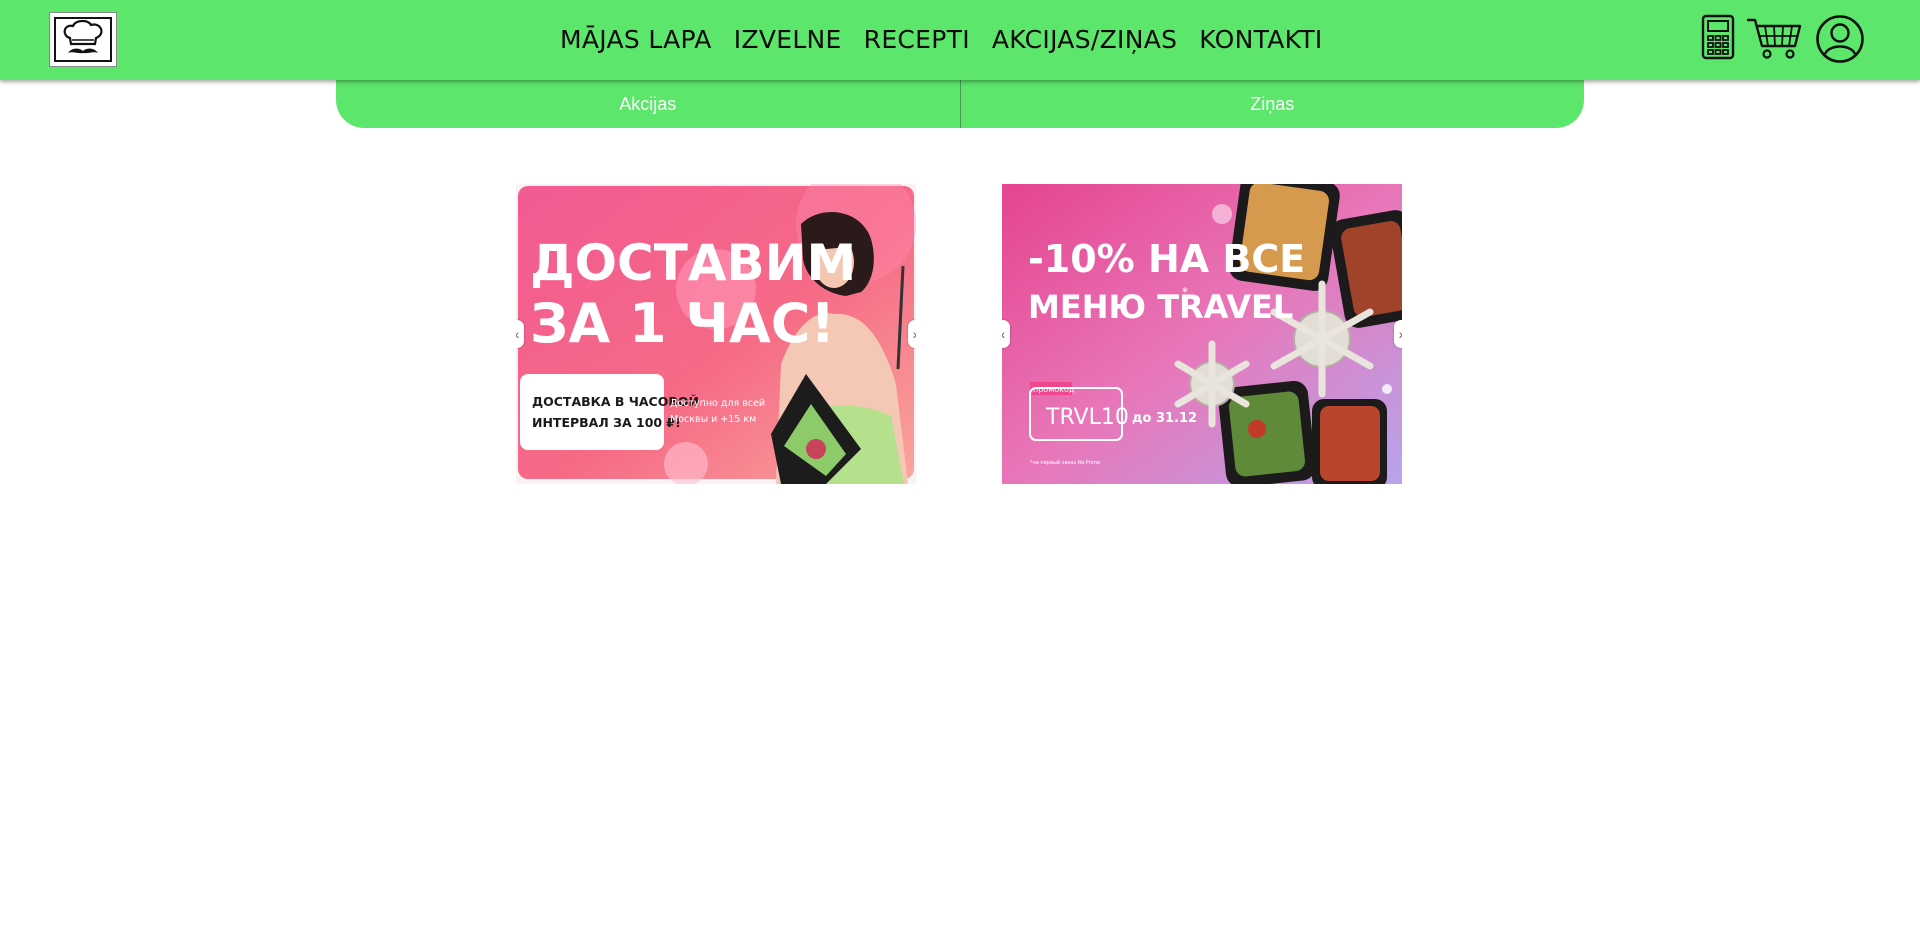  I want to click on banner-2-promo-label: промокод, so click(1054, 389).